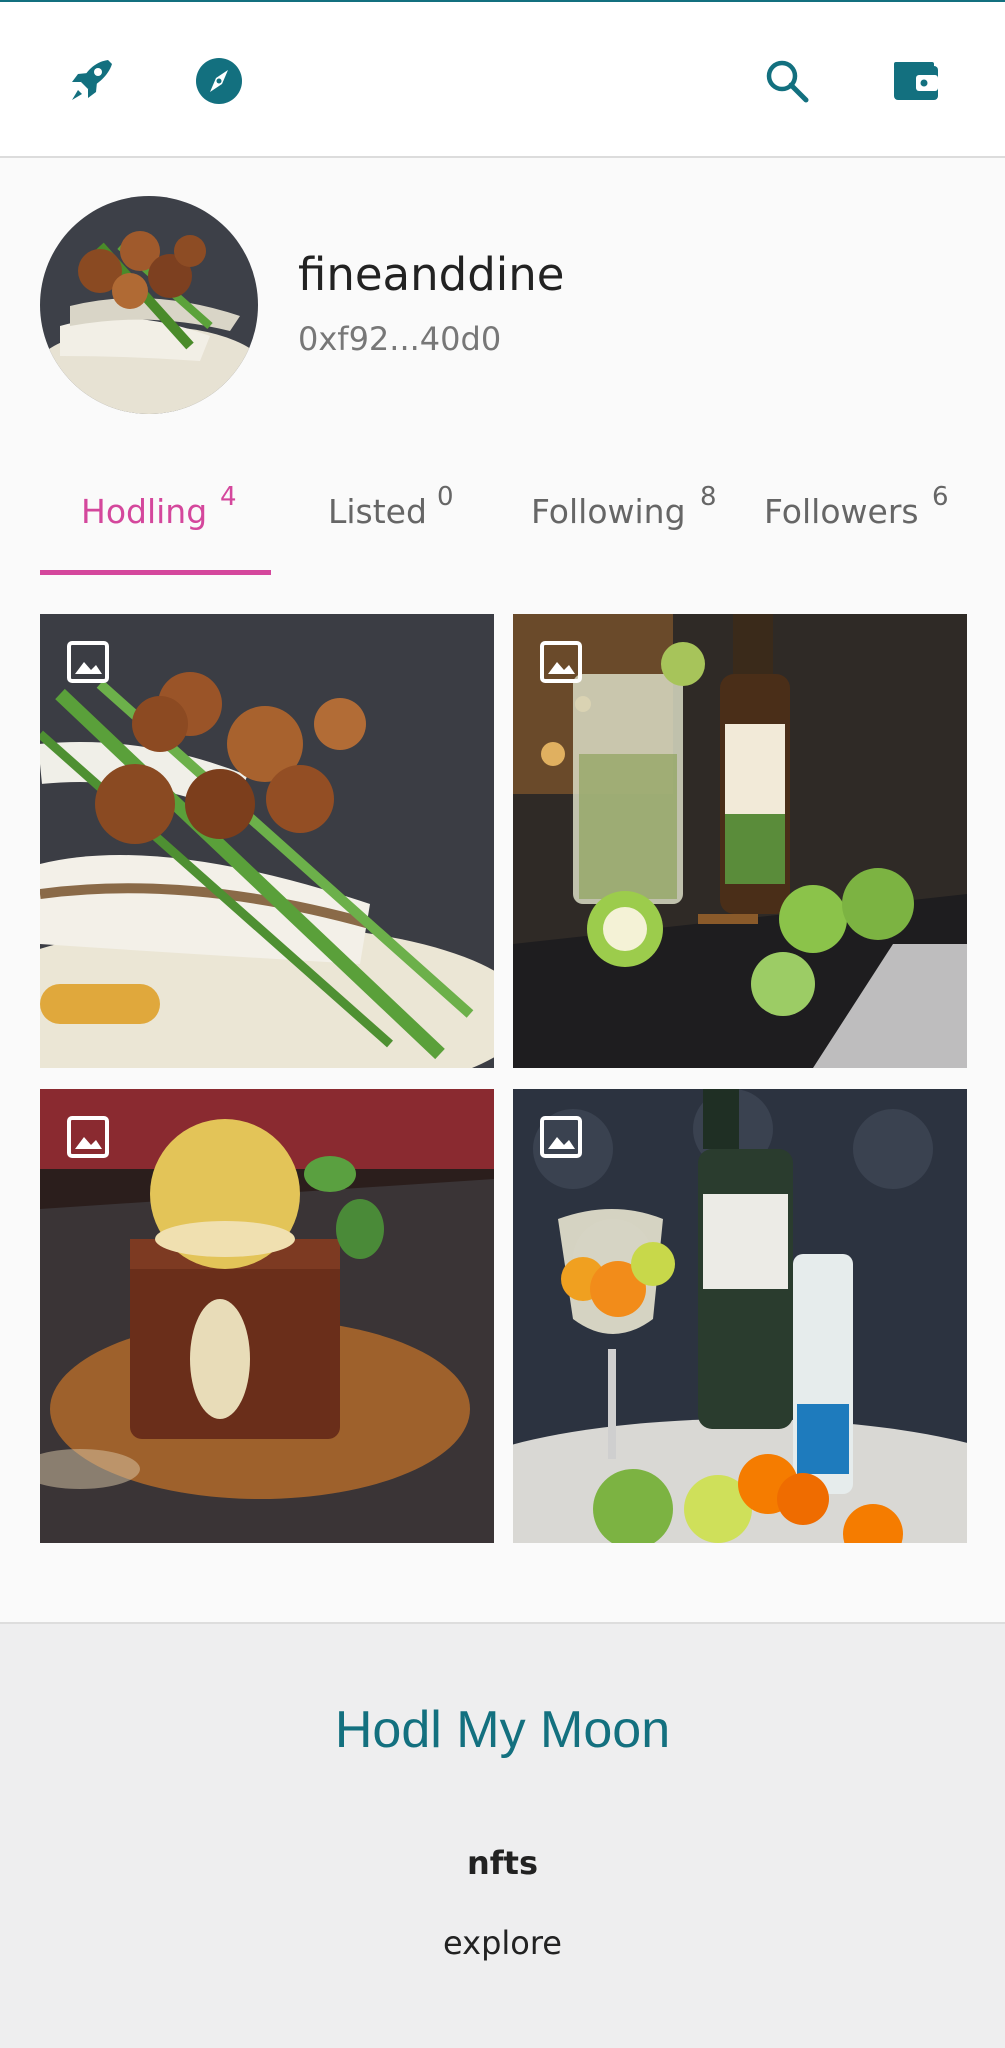 The width and height of the screenshot is (1005, 2048). What do you see at coordinates (445, 497) in the screenshot?
I see `tab-count: 0` at bounding box center [445, 497].